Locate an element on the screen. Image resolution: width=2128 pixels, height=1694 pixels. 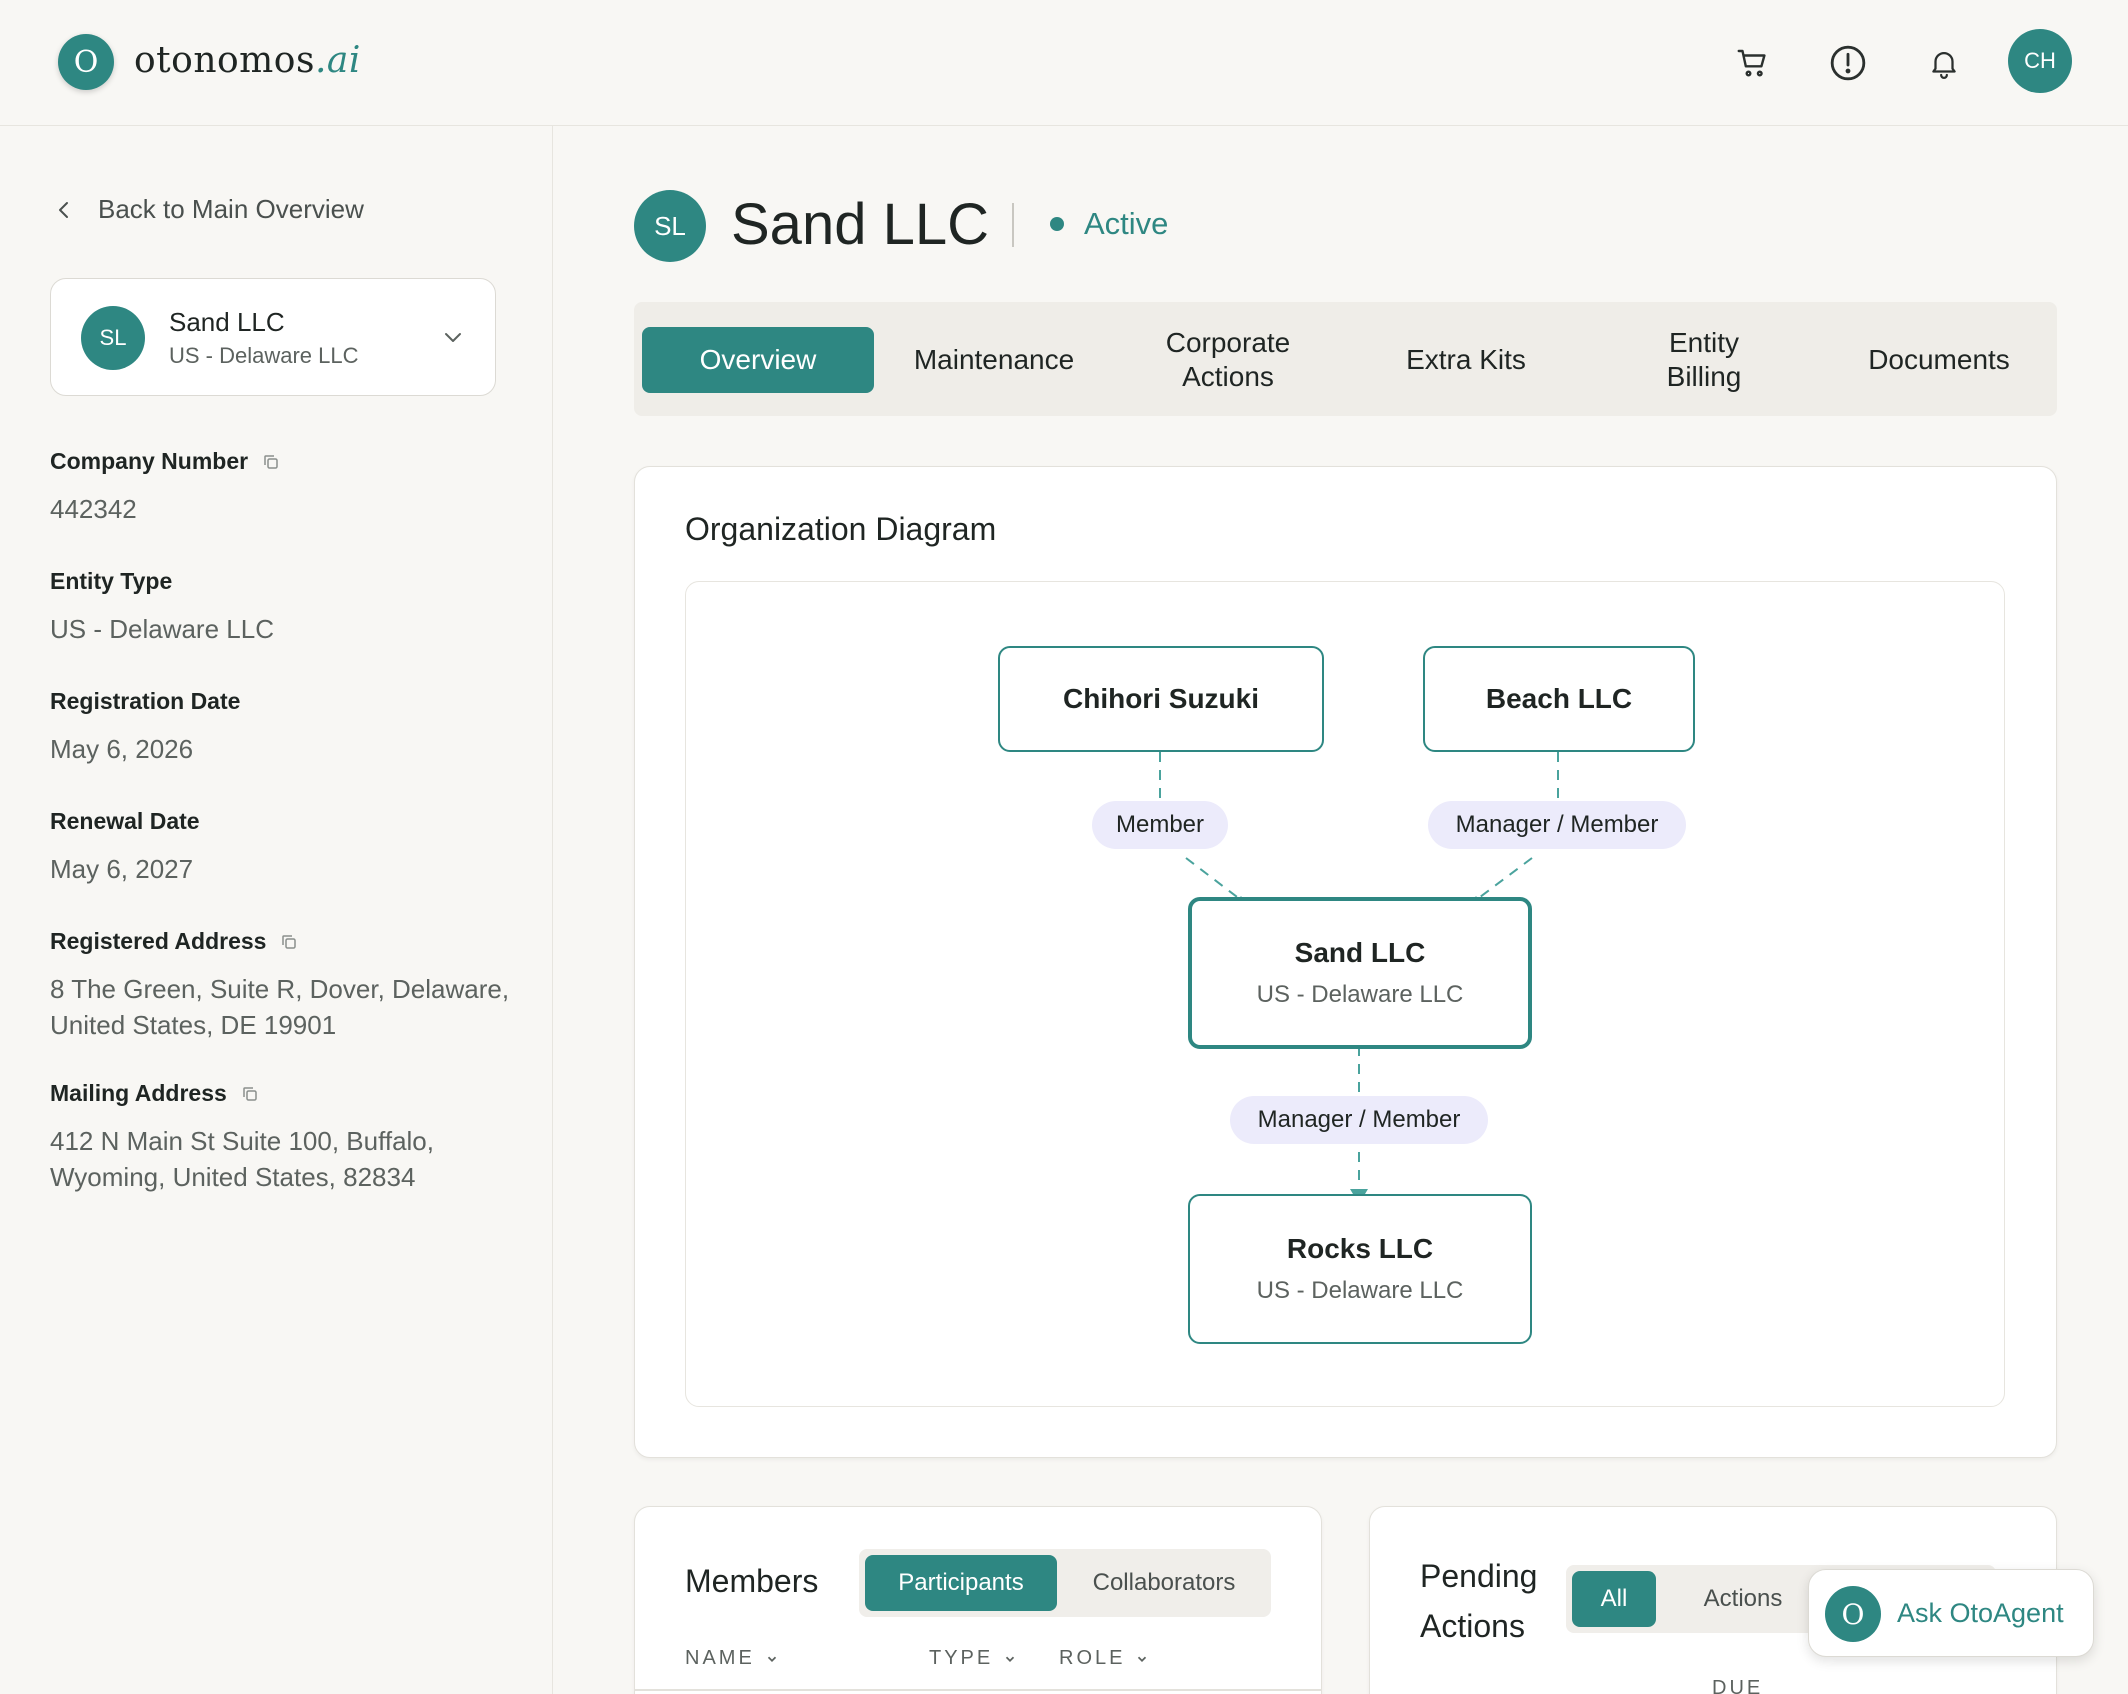
entity-type: US - Delaware LLC is located at coordinates (264, 355).